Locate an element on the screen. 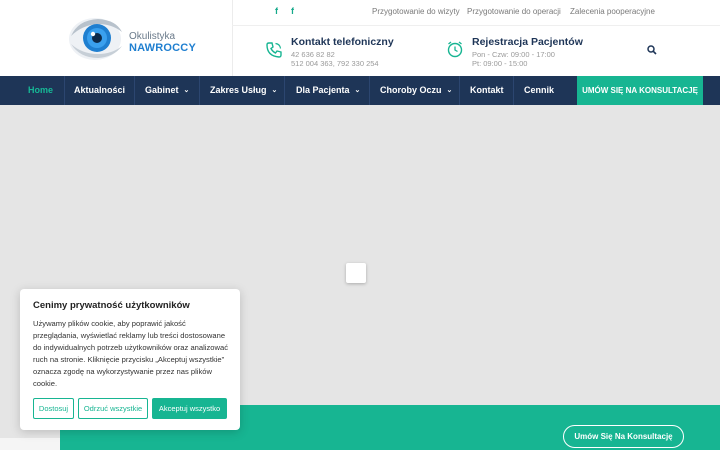 This screenshot has width=720, height=450. header-divider-vertical is located at coordinates (232, 38).